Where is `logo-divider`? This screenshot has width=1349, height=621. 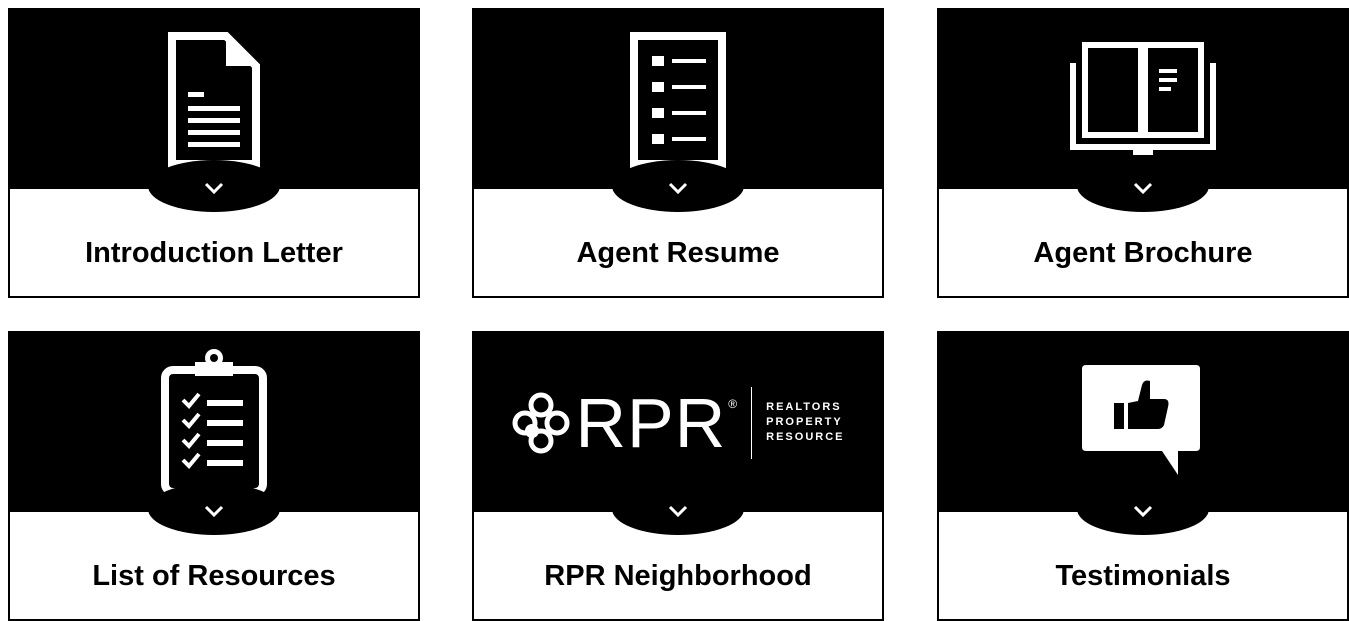
logo-divider is located at coordinates (752, 422).